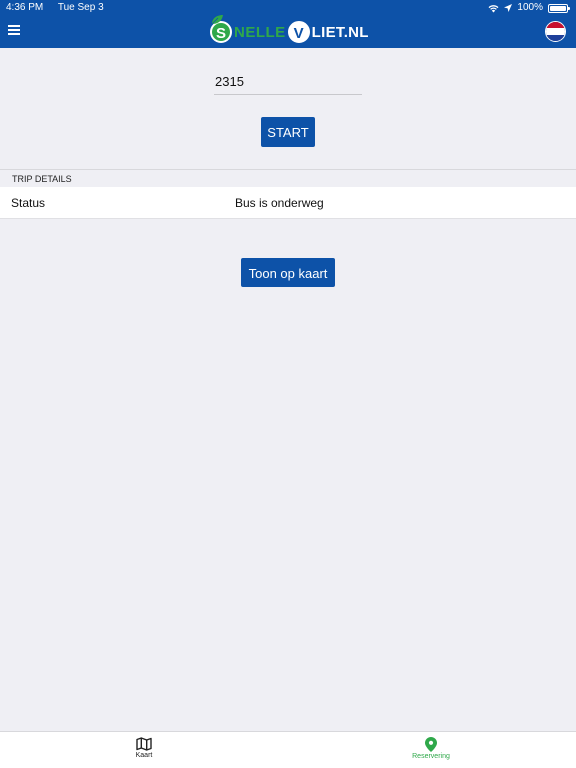 The height and width of the screenshot is (768, 576). I want to click on logo-v-circle: V, so click(298, 32).